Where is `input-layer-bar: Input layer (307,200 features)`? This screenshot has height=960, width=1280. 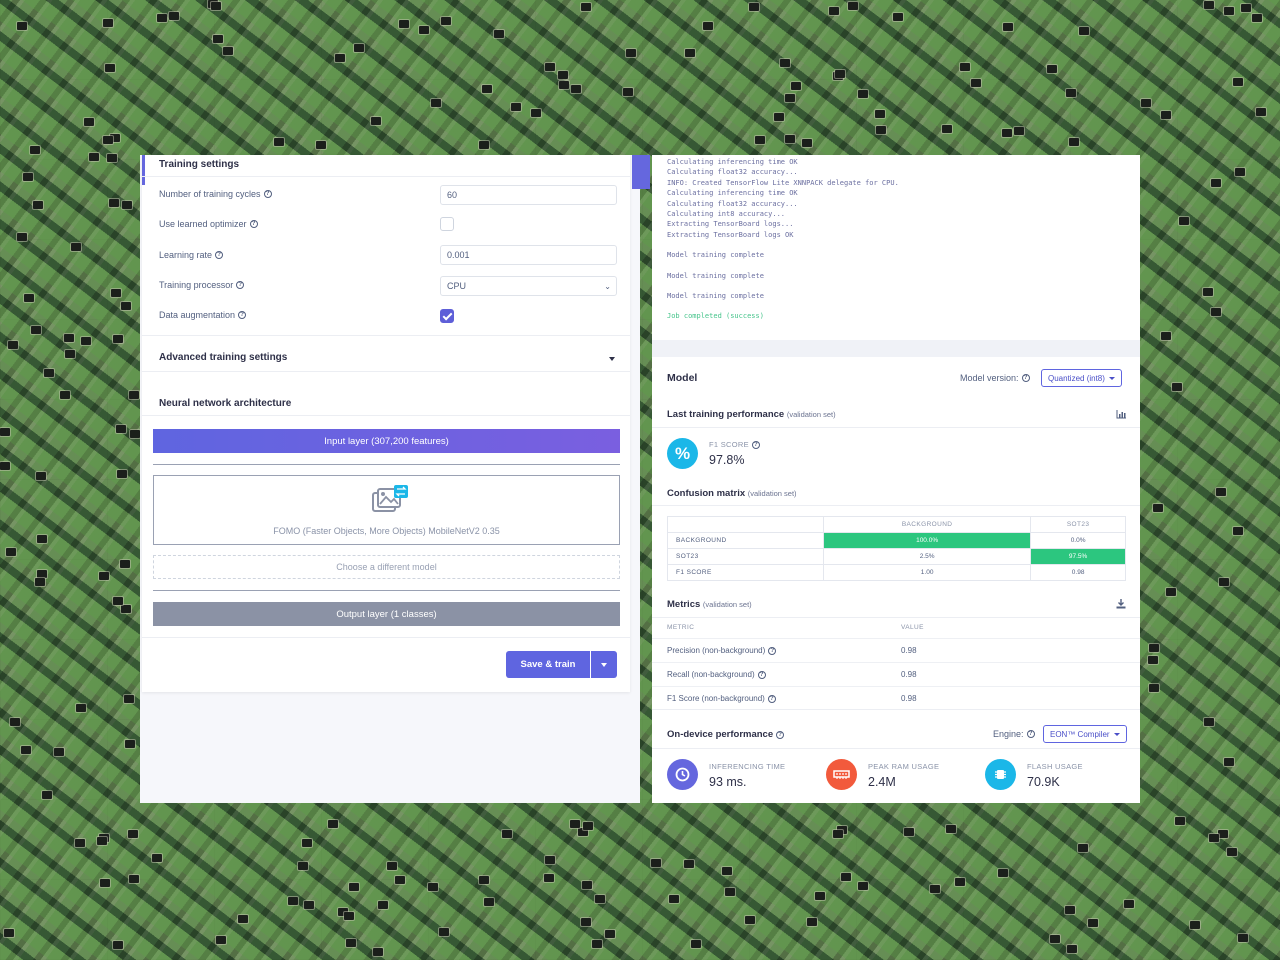 input-layer-bar: Input layer (307,200 features) is located at coordinates (386, 441).